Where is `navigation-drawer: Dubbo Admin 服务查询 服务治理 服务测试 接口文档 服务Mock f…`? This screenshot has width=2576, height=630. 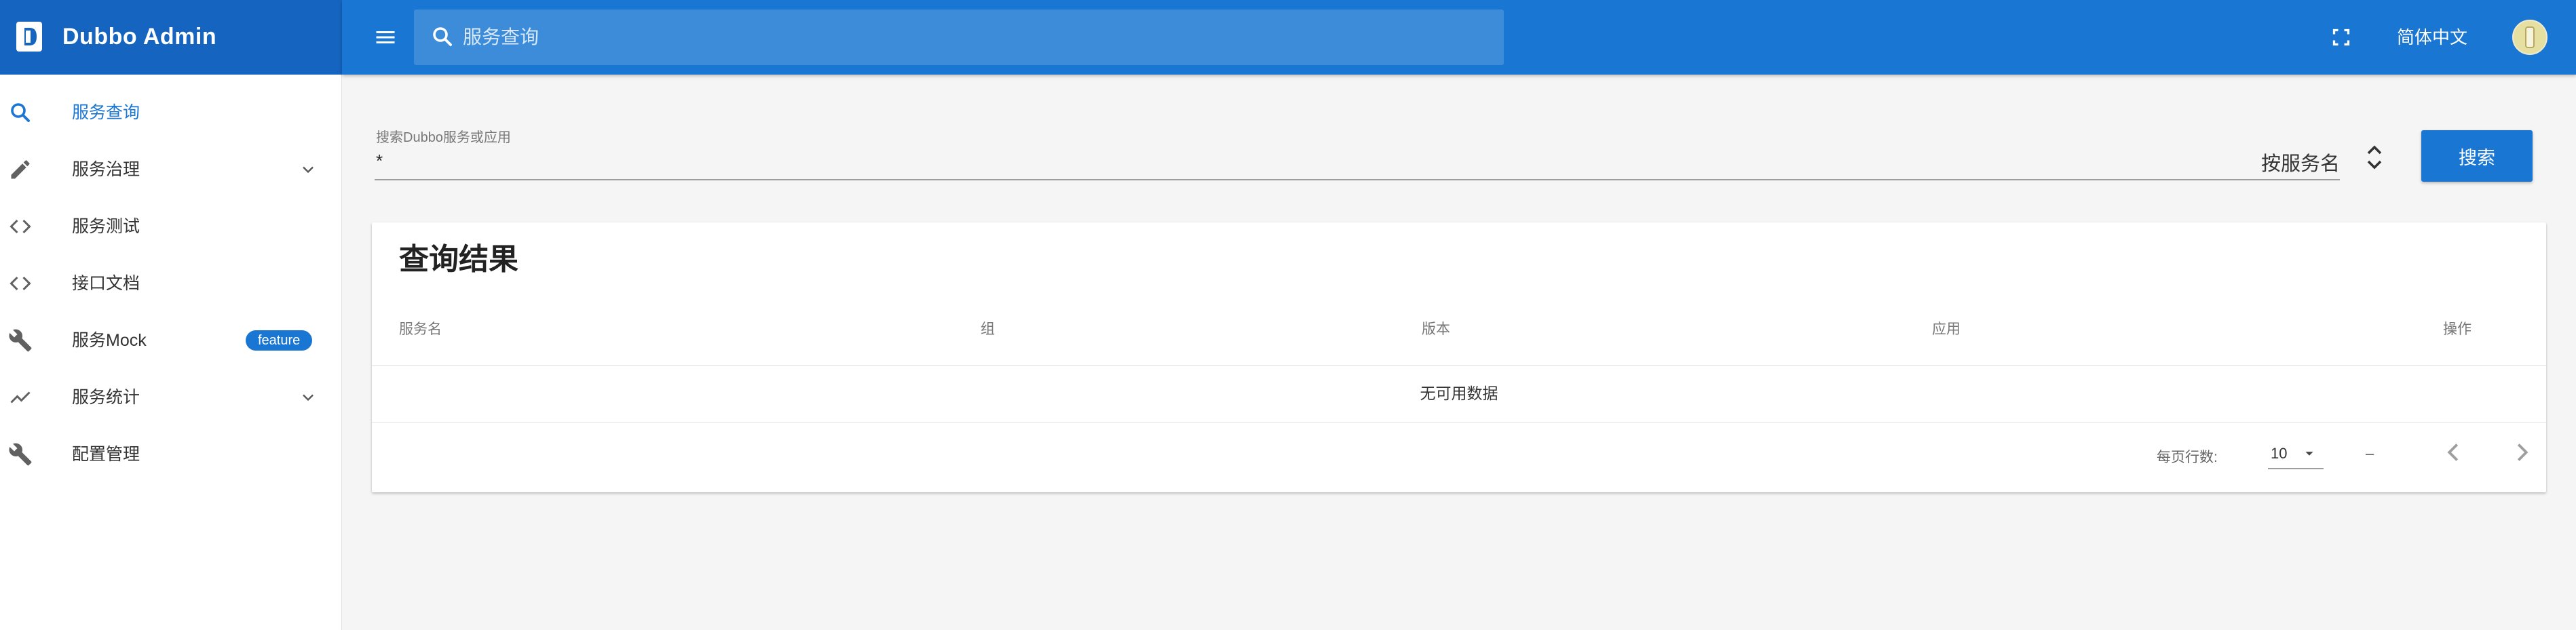
navigation-drawer: Dubbo Admin 服务查询 服务治理 服务测试 接口文档 服务Mock f… is located at coordinates (171, 315).